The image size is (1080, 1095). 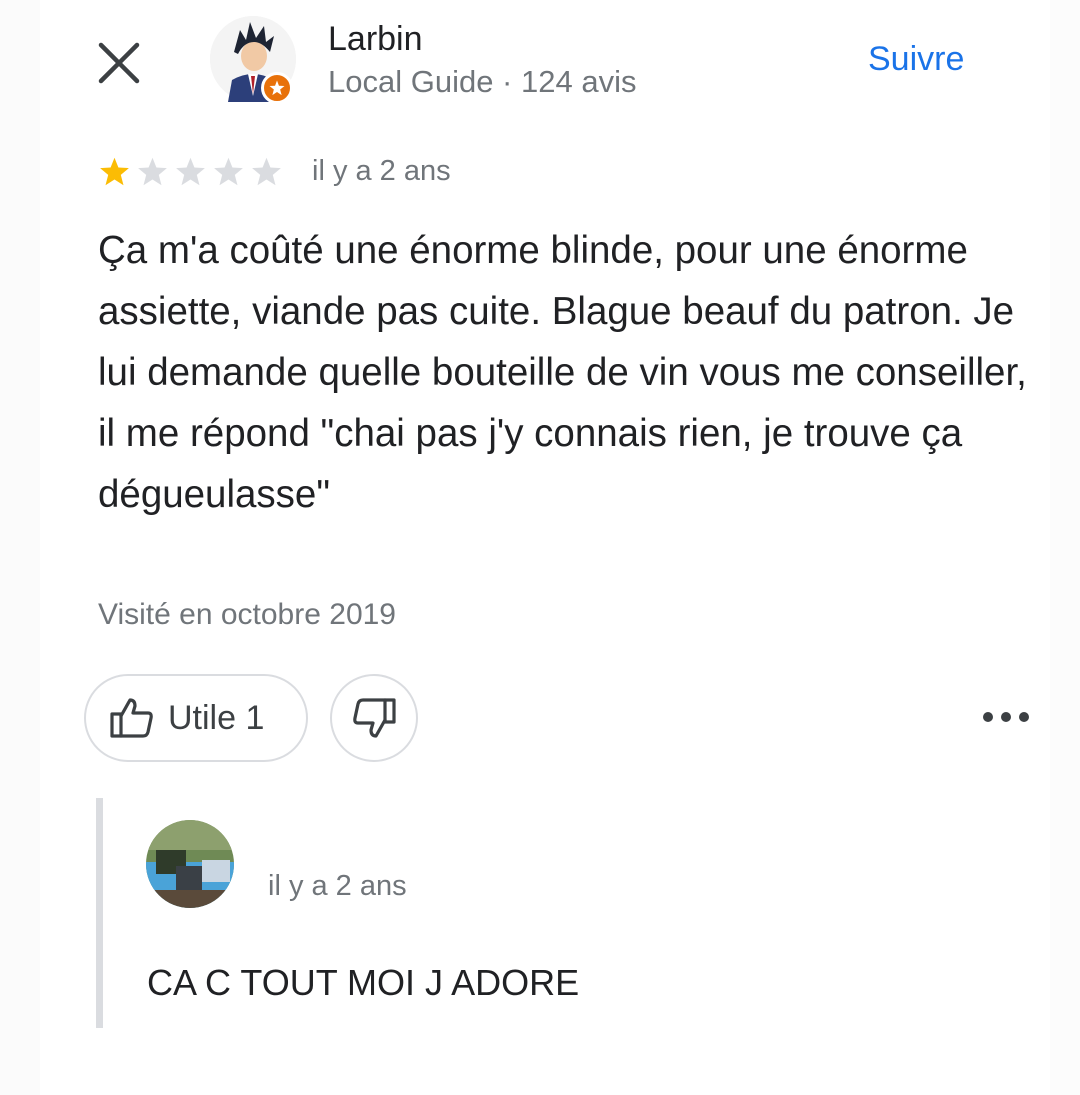 I want to click on star-filled-icon, so click(x=114, y=171).